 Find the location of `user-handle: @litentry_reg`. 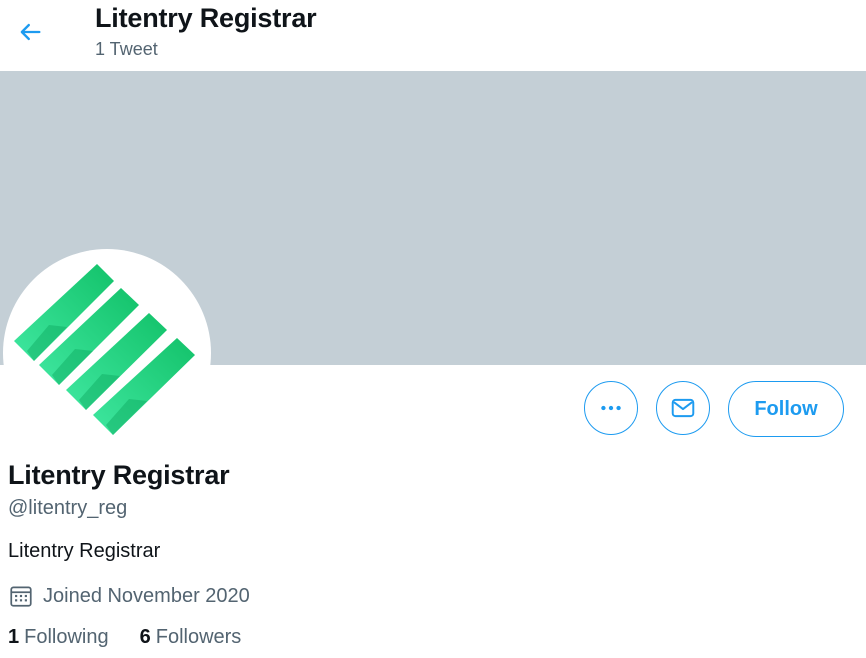

user-handle: @litentry_reg is located at coordinates (68, 508).